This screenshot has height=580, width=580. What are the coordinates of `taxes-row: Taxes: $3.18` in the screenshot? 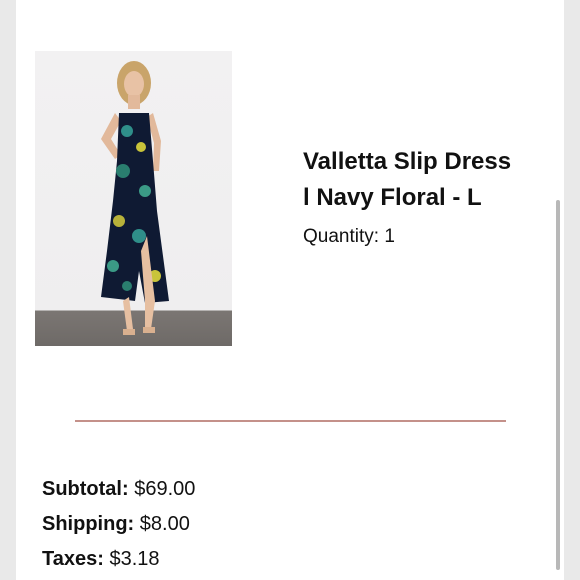 It's located at (118, 559).